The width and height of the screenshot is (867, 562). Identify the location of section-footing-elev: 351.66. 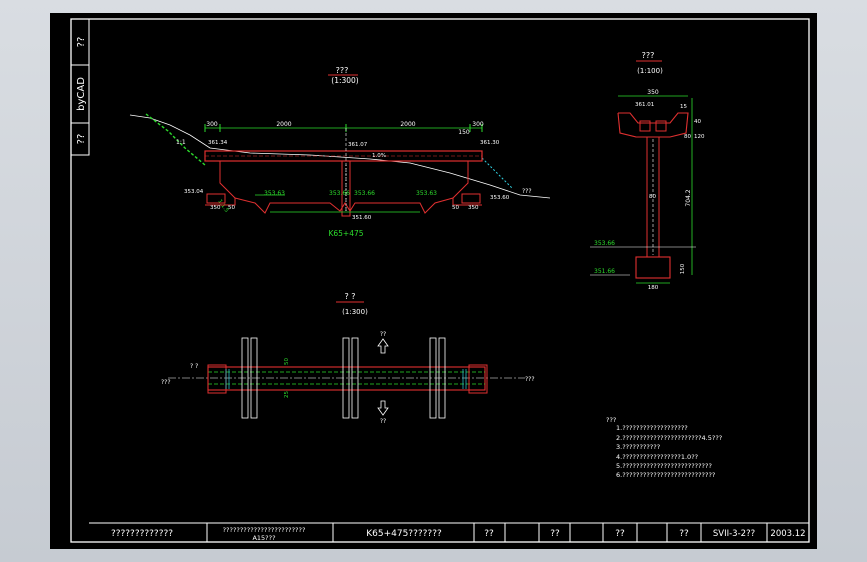
(604, 271).